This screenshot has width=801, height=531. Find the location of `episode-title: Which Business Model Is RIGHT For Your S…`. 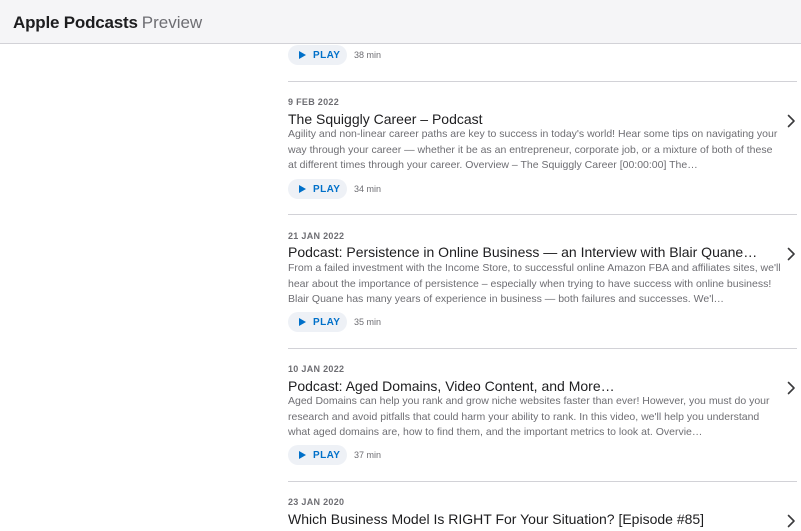

episode-title: Which Business Model Is RIGHT For Your S… is located at coordinates (535, 519).